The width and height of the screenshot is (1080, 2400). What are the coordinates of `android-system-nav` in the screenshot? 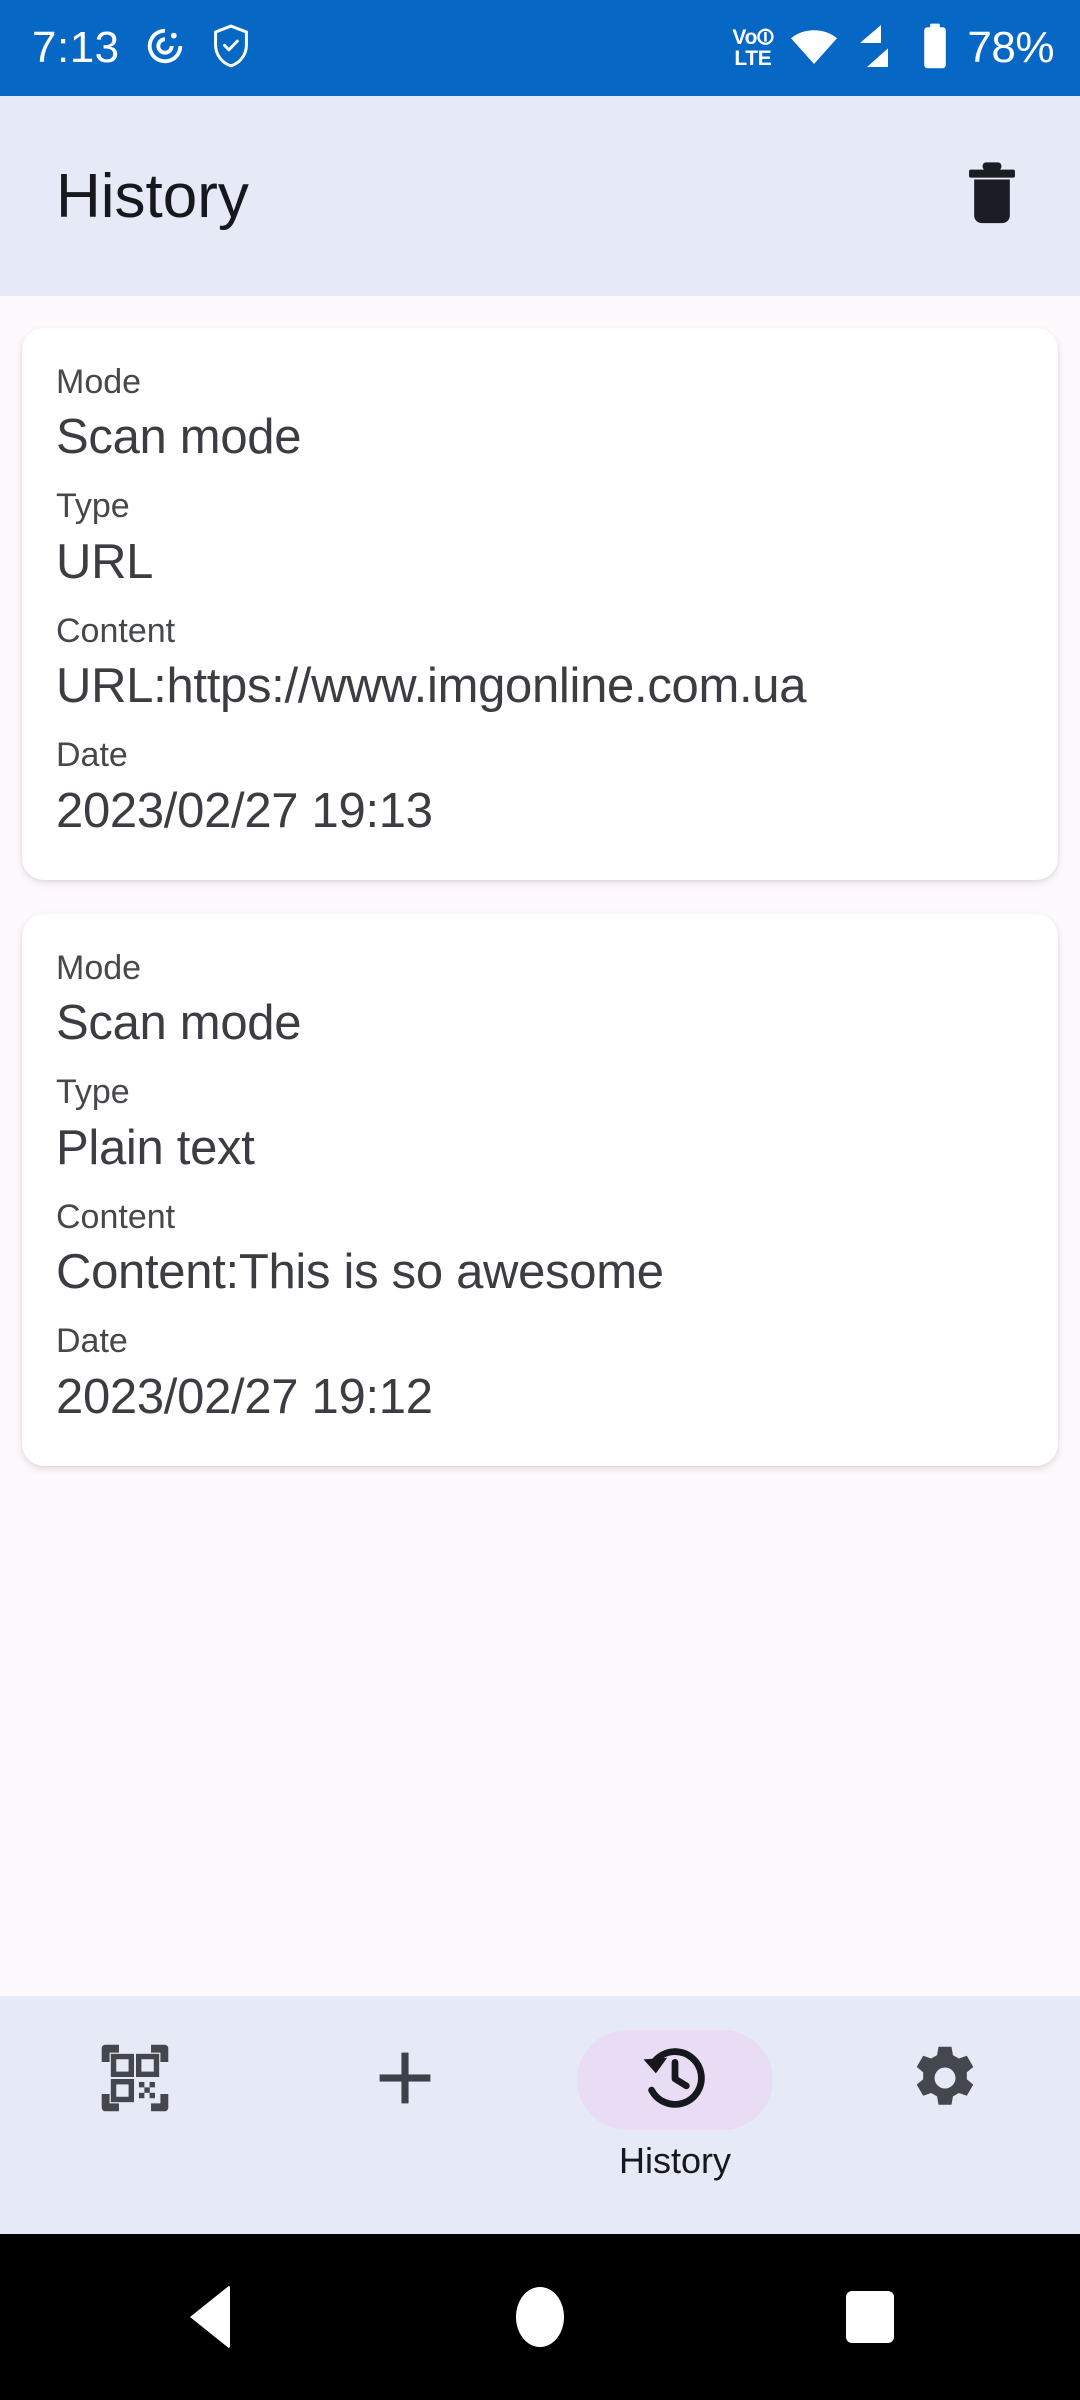 It's located at (540, 2317).